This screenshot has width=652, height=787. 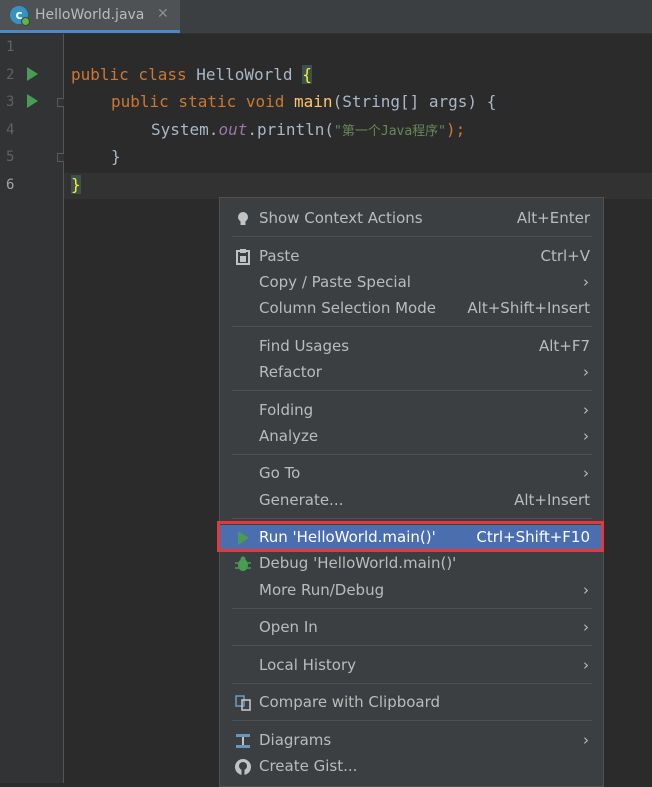 What do you see at coordinates (335, 282) in the screenshot?
I see `menu-label: Copy / Paste Special` at bounding box center [335, 282].